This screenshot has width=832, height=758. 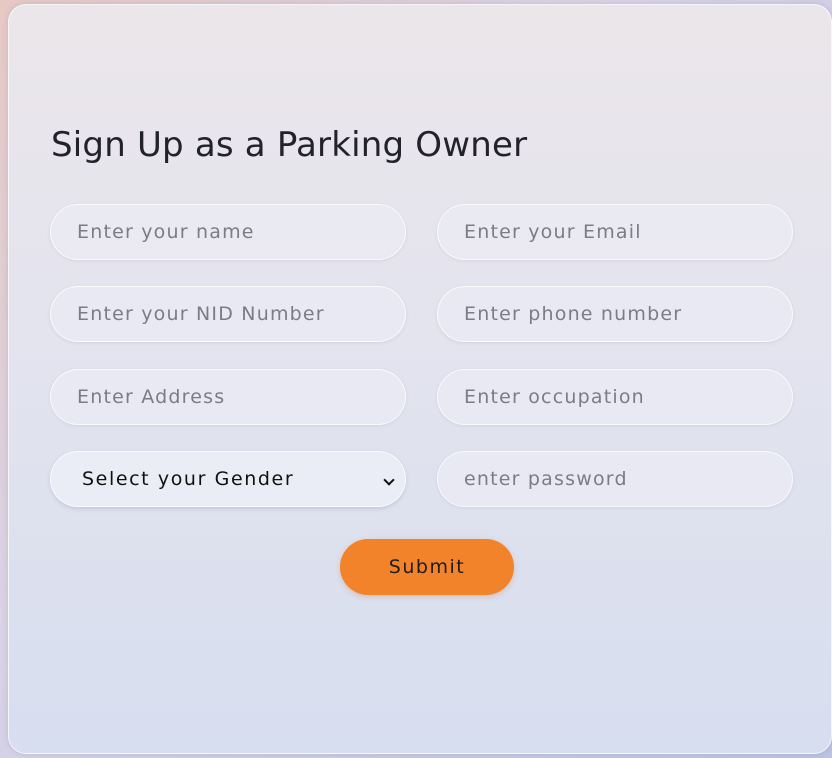 I want to click on email-input, so click(x=615, y=232).